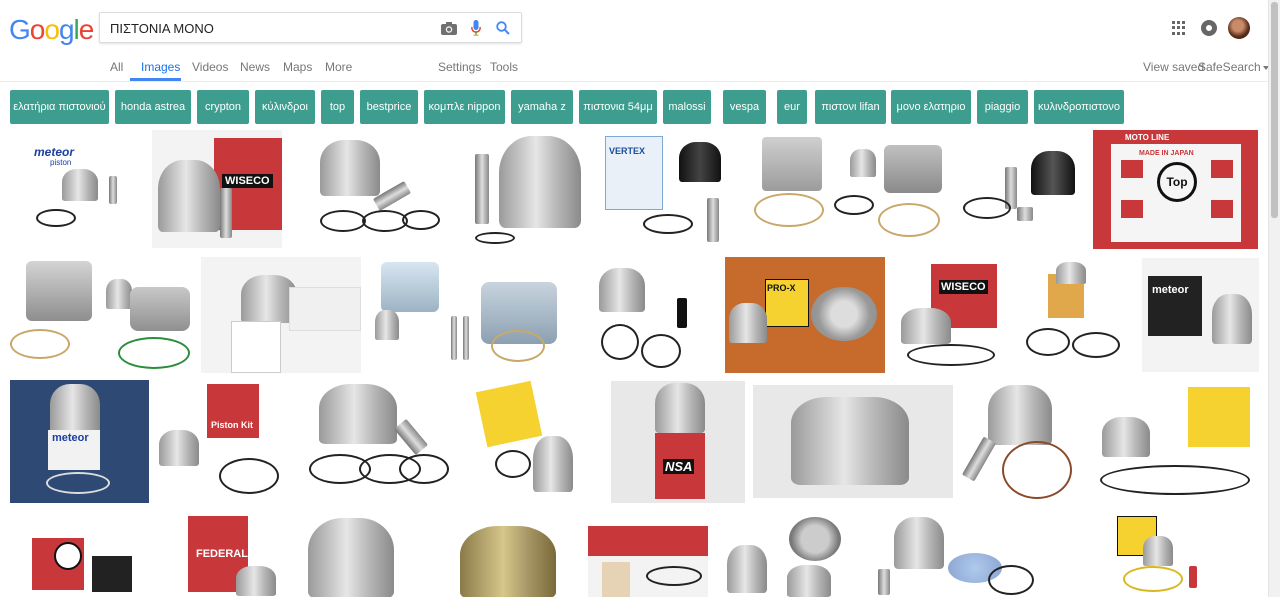 The width and height of the screenshot is (1280, 597). Describe the element at coordinates (744, 107) in the screenshot. I see `chip: vespa` at that location.